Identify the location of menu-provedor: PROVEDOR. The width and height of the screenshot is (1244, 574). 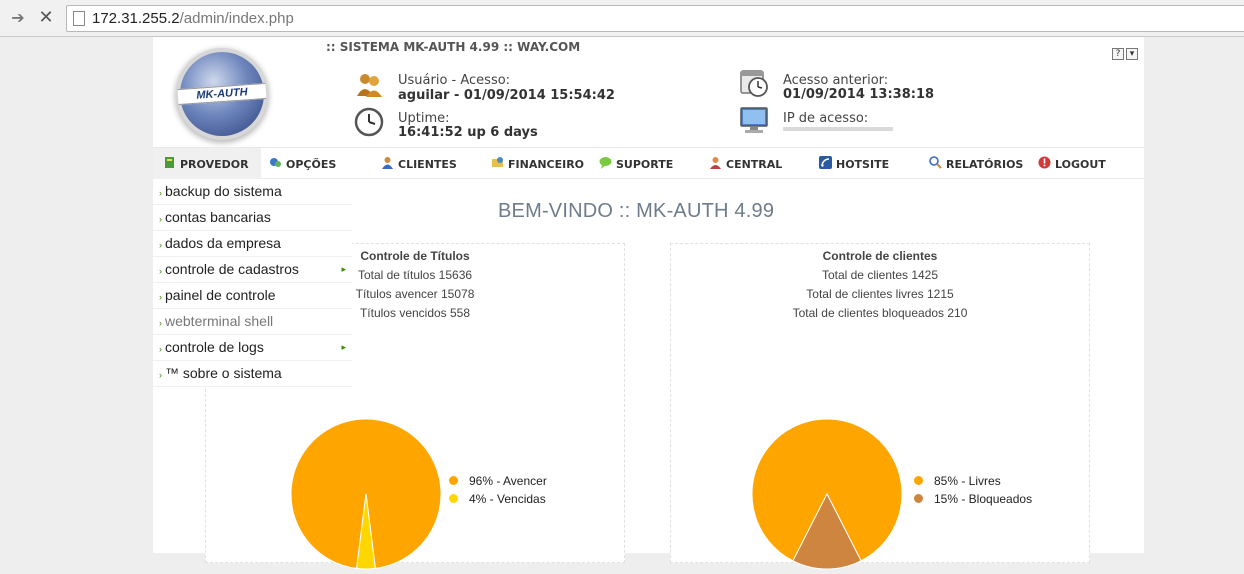
(207, 163).